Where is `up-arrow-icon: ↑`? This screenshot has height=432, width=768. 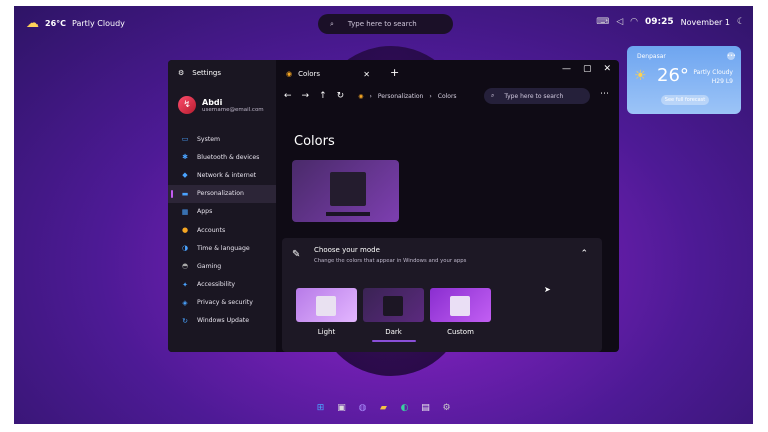
up-arrow-icon: ↑ is located at coordinates (323, 96).